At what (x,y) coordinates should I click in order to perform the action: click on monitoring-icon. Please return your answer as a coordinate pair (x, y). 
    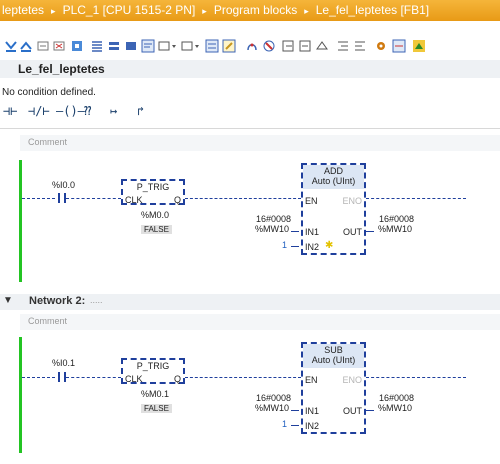
    Looking at the image, I should click on (252, 46).